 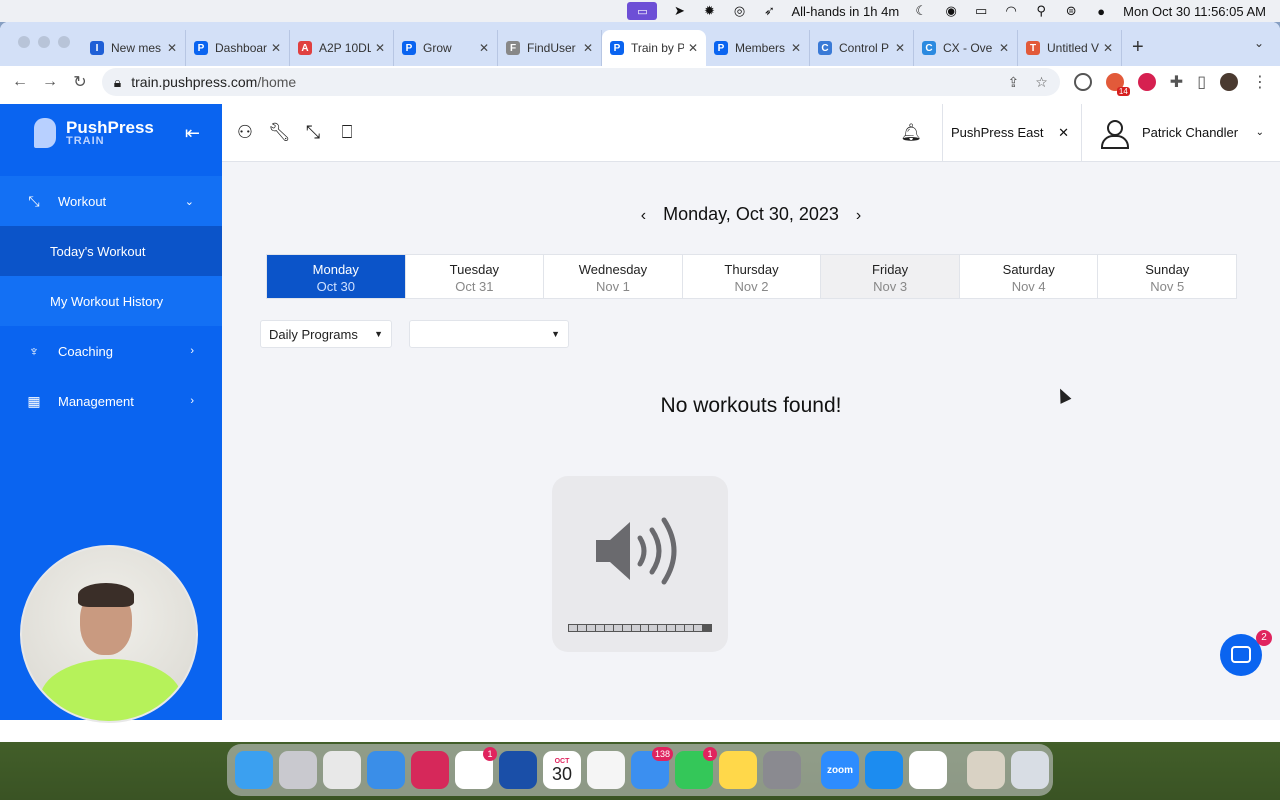 I want to click on 1password-icon, so click(x=518, y=770).